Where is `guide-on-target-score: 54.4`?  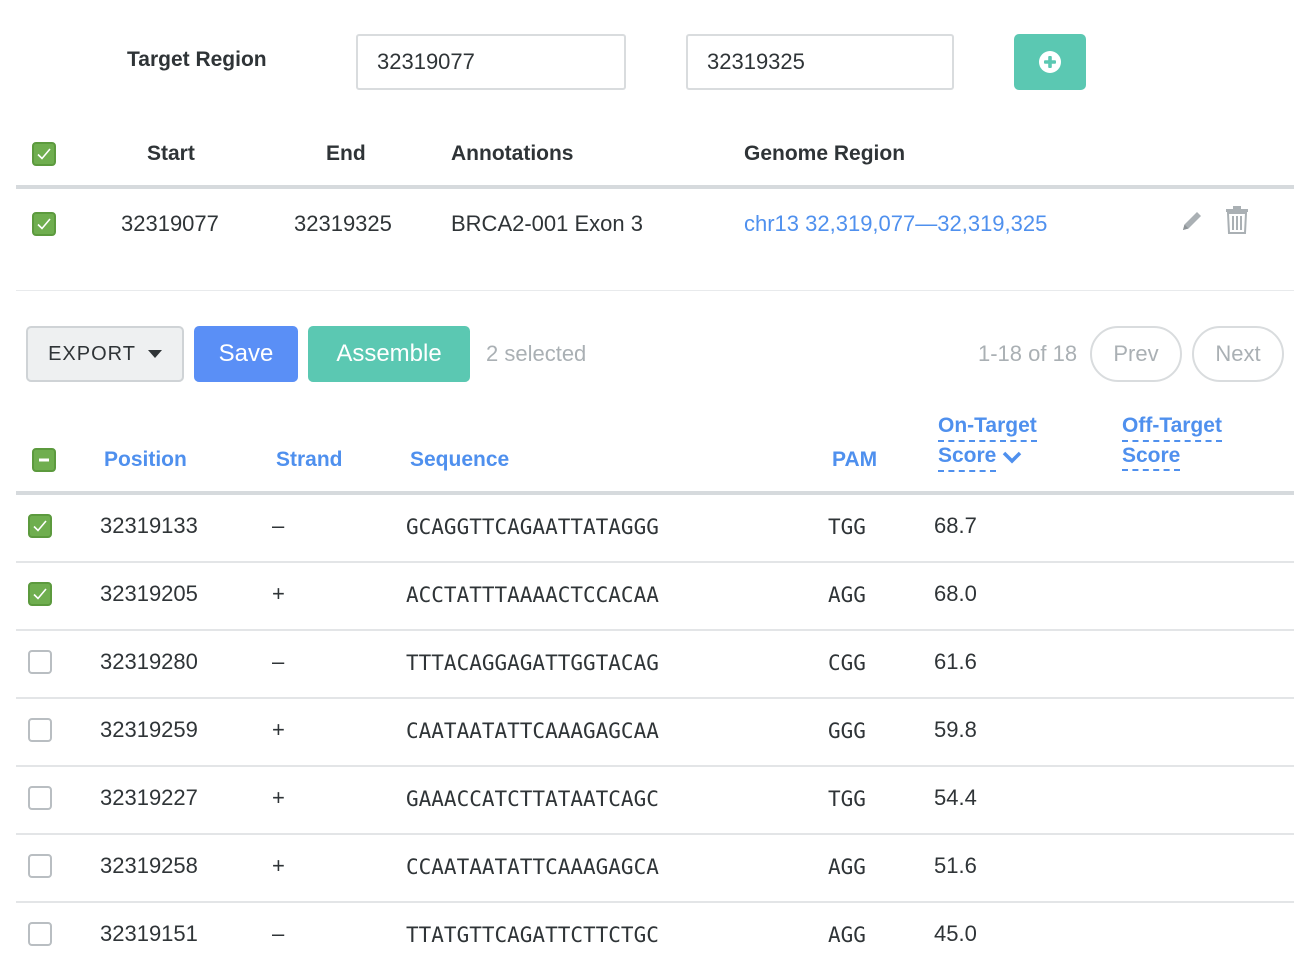 guide-on-target-score: 54.4 is located at coordinates (955, 797).